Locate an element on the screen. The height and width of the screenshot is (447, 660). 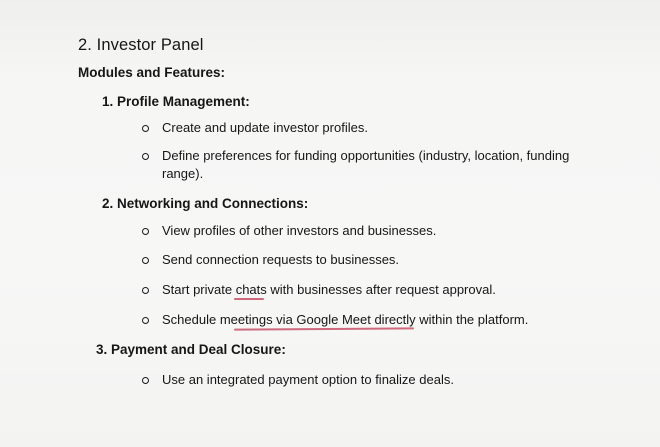
module-heading-networking: 2. Networking and Connections: is located at coordinates (205, 203).